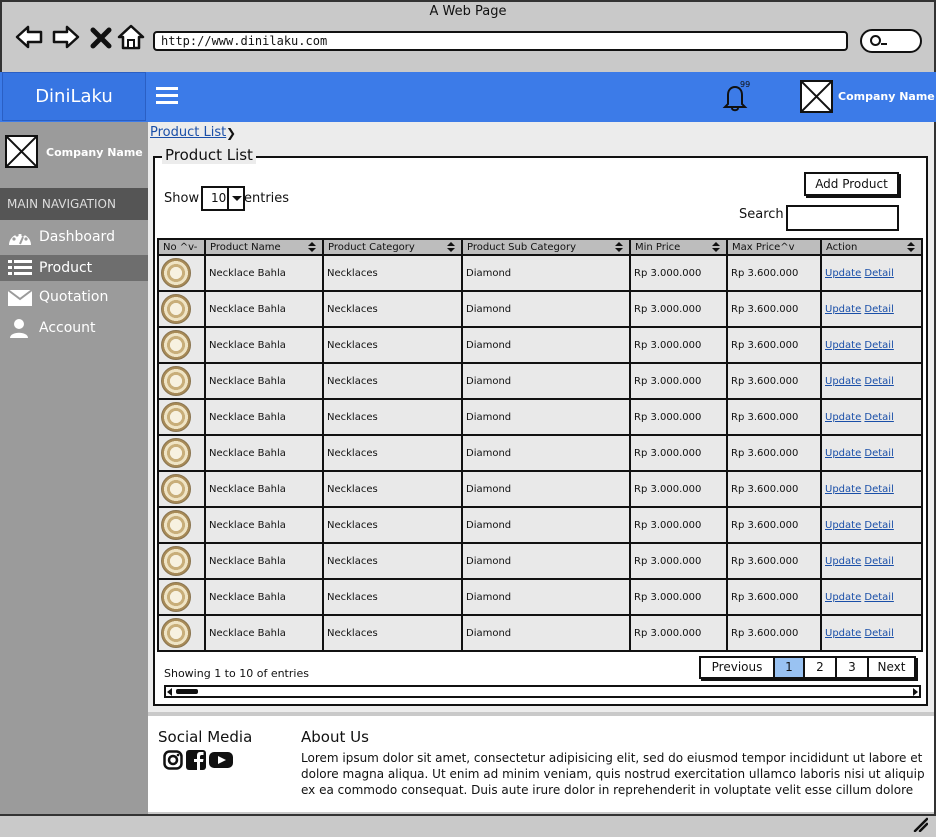 The image size is (936, 837). What do you see at coordinates (891, 667) in the screenshot?
I see `next-page-button: Next` at bounding box center [891, 667].